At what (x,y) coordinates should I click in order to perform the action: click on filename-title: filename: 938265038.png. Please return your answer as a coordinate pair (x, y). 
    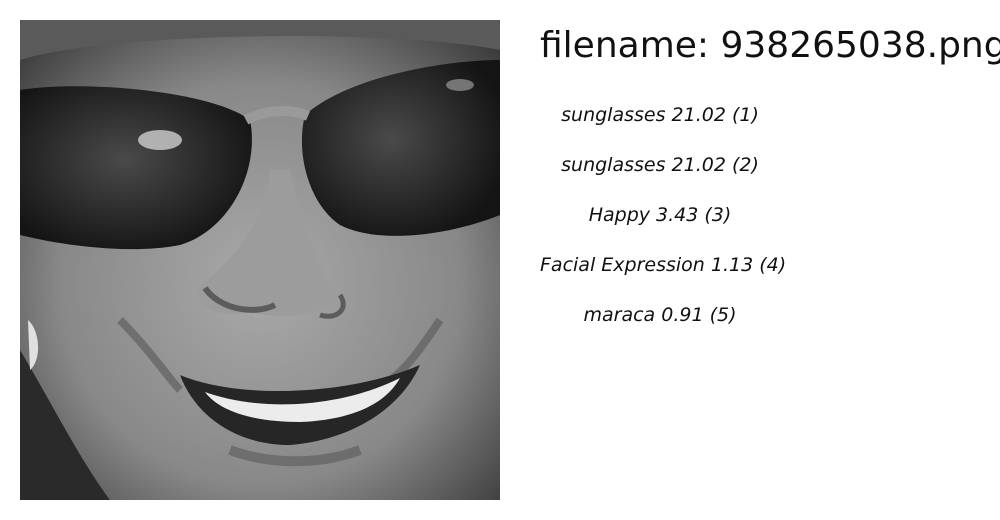
    Looking at the image, I should click on (770, 45).